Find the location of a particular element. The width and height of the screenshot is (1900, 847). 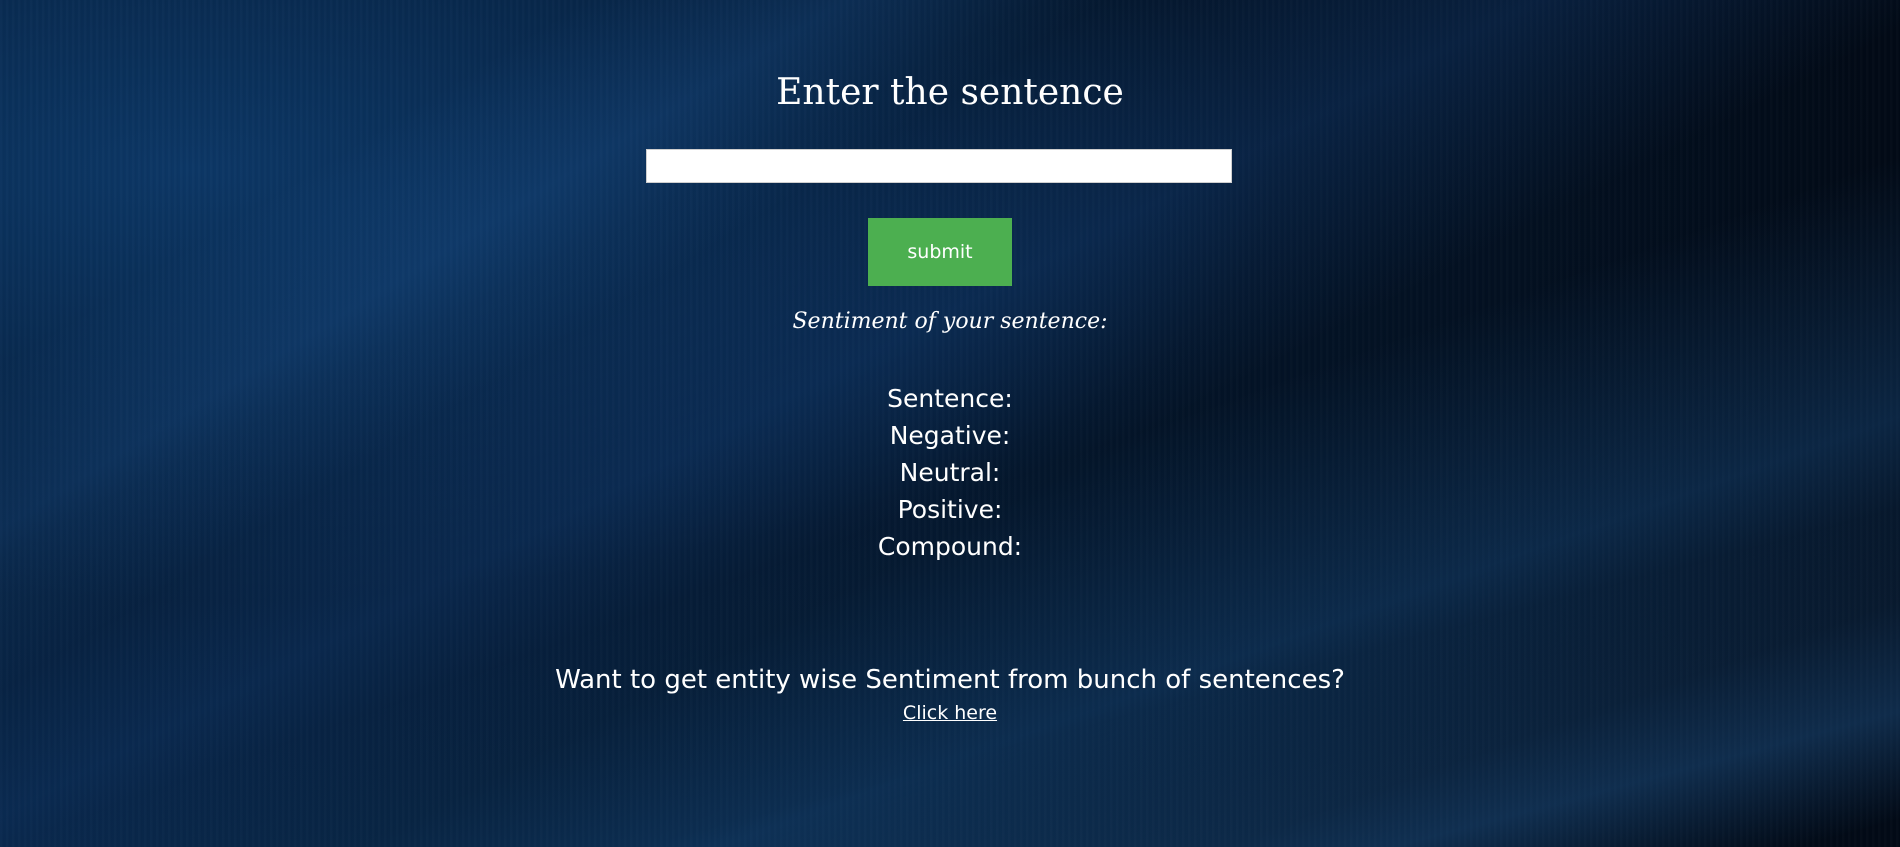

result-row-compound: Compound: is located at coordinates (950, 546).